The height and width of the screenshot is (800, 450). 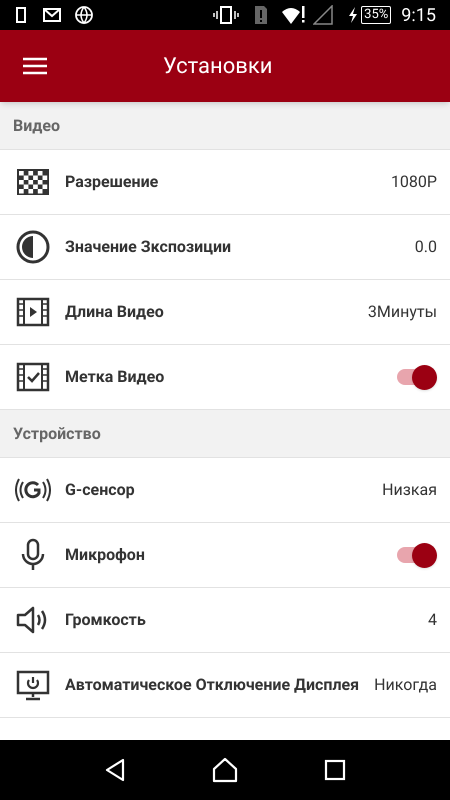 What do you see at coordinates (36, 125) in the screenshot?
I see `section-header: Видео` at bounding box center [36, 125].